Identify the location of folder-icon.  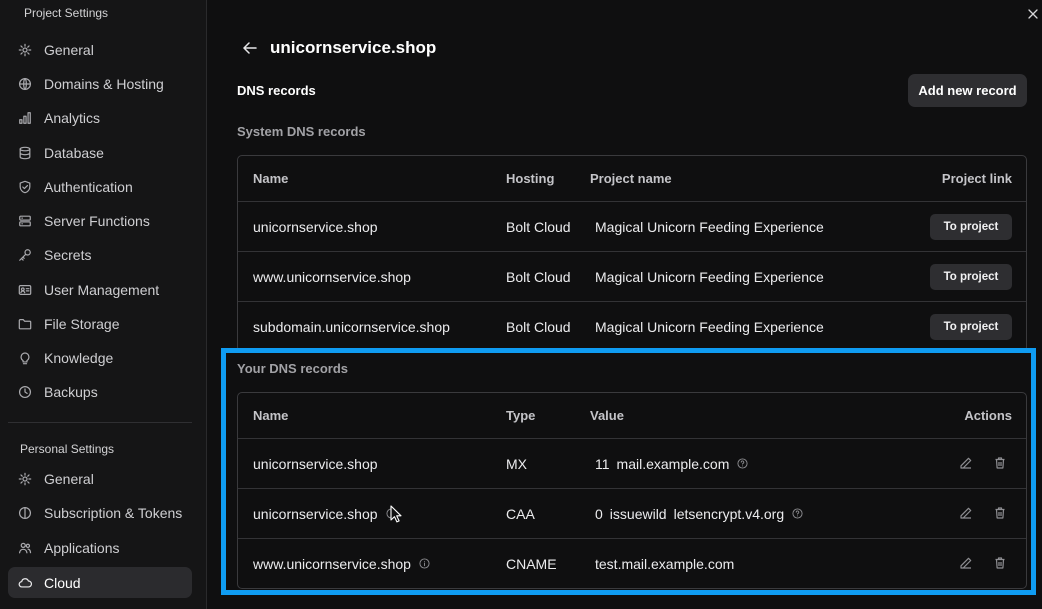
(25, 324).